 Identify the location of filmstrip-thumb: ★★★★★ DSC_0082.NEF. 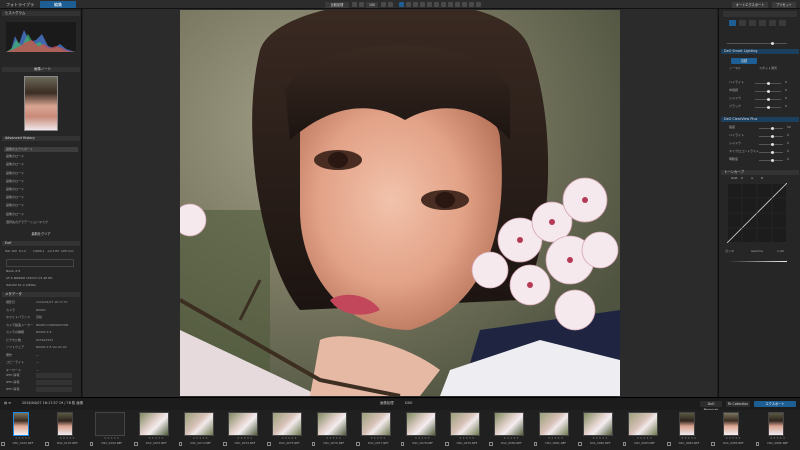
(599, 430).